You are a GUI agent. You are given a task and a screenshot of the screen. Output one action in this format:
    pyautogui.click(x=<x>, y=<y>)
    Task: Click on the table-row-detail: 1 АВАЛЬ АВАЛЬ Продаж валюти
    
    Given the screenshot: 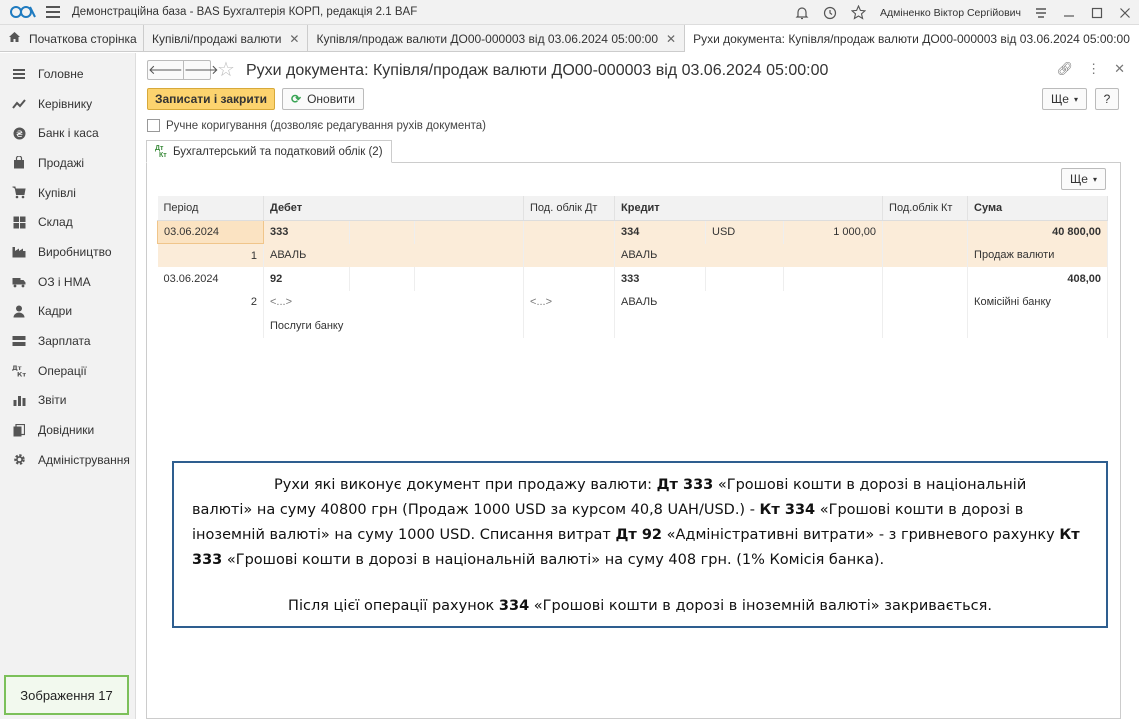 What is the action you would take?
    pyautogui.click(x=633, y=255)
    